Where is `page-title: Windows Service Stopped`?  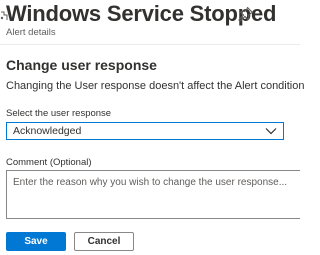
page-title: Windows Service Stopped is located at coordinates (141, 13).